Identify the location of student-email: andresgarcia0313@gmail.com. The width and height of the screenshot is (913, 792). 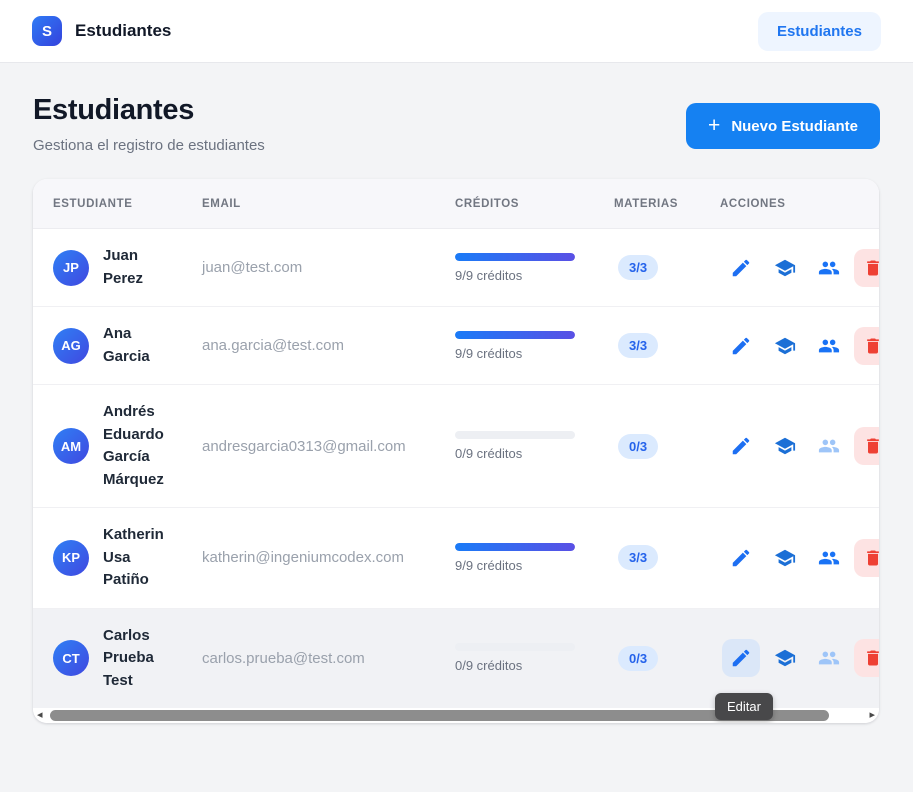
(304, 446).